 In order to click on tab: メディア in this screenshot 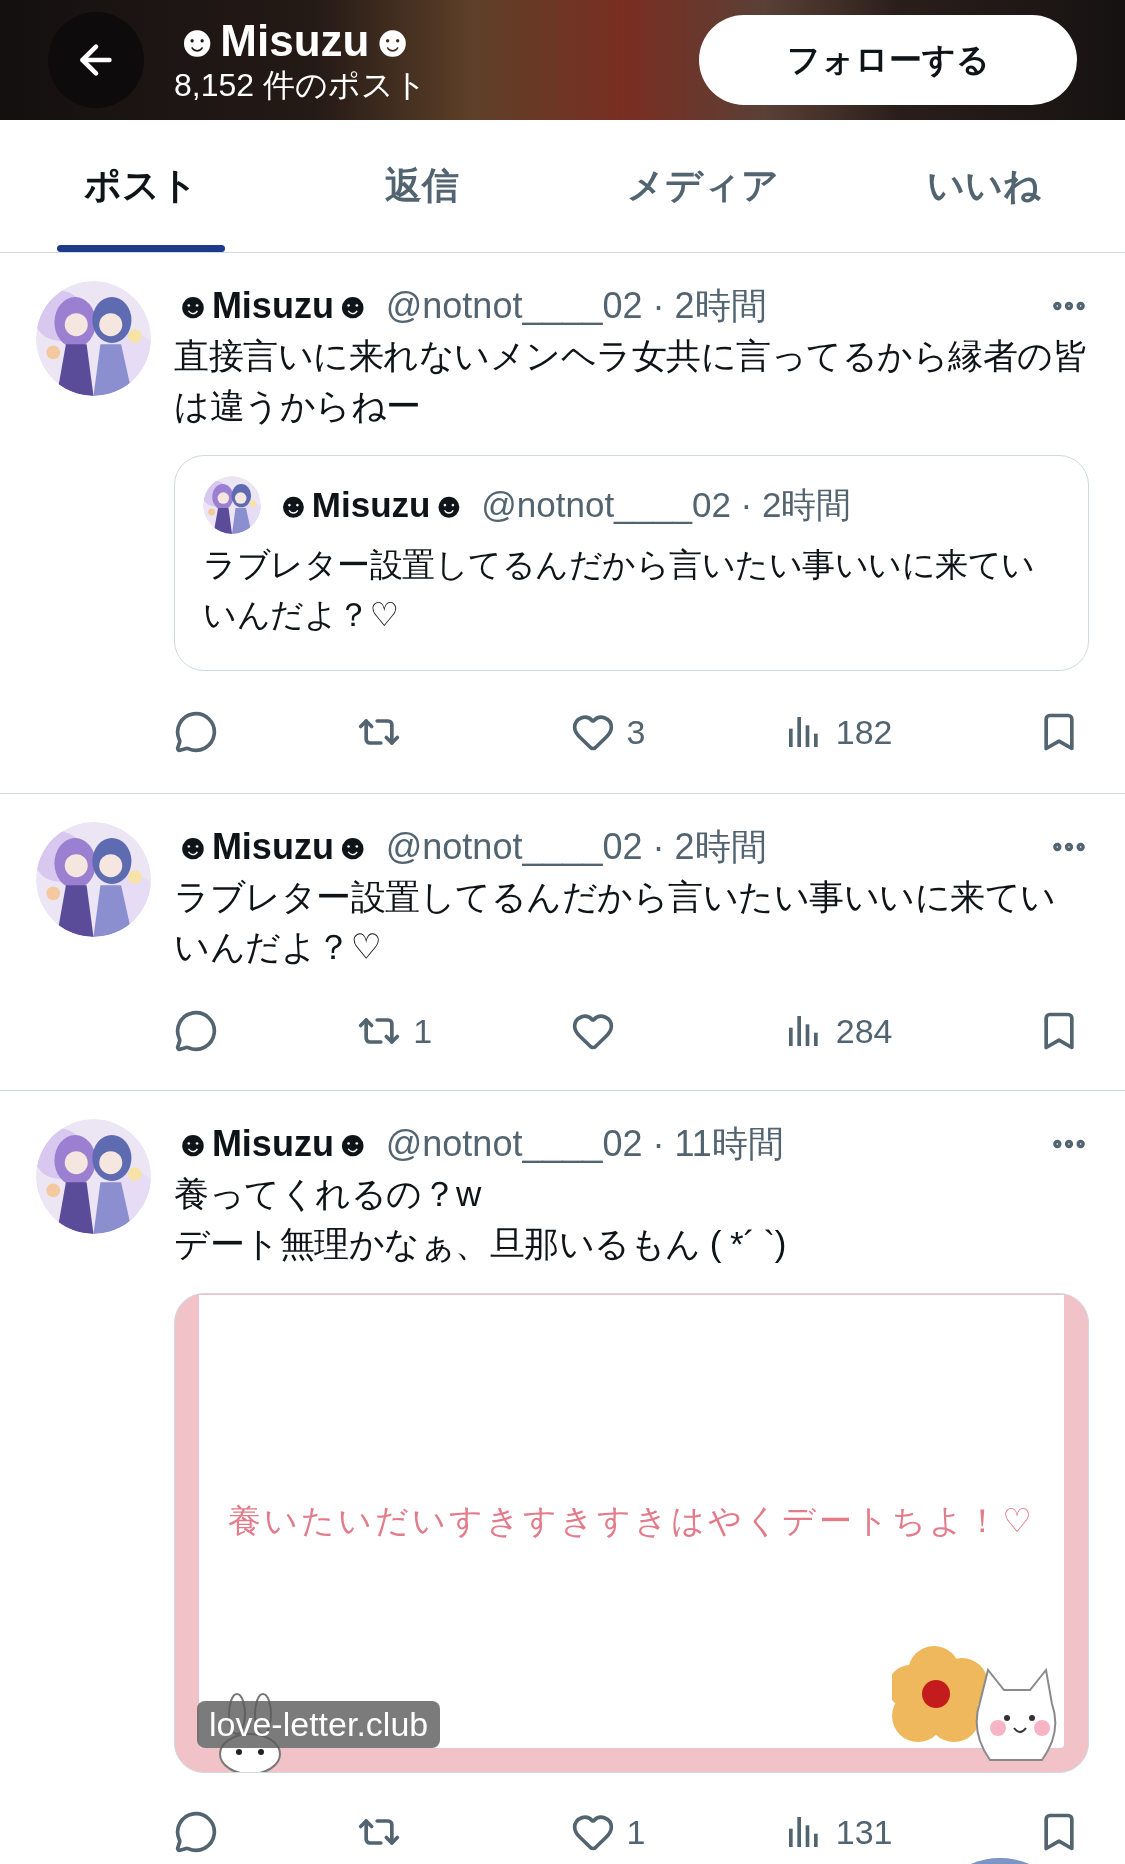, I will do `click(703, 186)`.